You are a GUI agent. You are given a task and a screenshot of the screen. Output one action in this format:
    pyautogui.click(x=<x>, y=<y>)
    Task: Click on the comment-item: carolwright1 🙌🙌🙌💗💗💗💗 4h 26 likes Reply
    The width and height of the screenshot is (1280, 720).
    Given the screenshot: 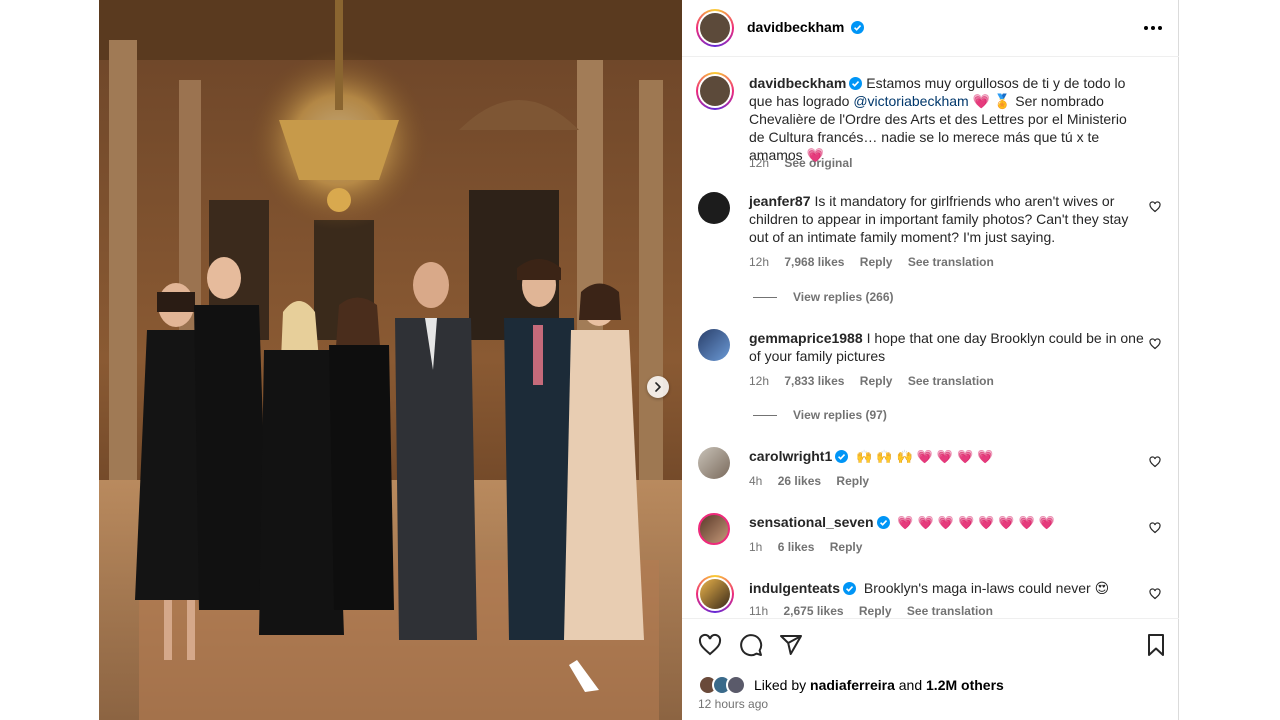 What is the action you would take?
    pyautogui.click(x=930, y=472)
    